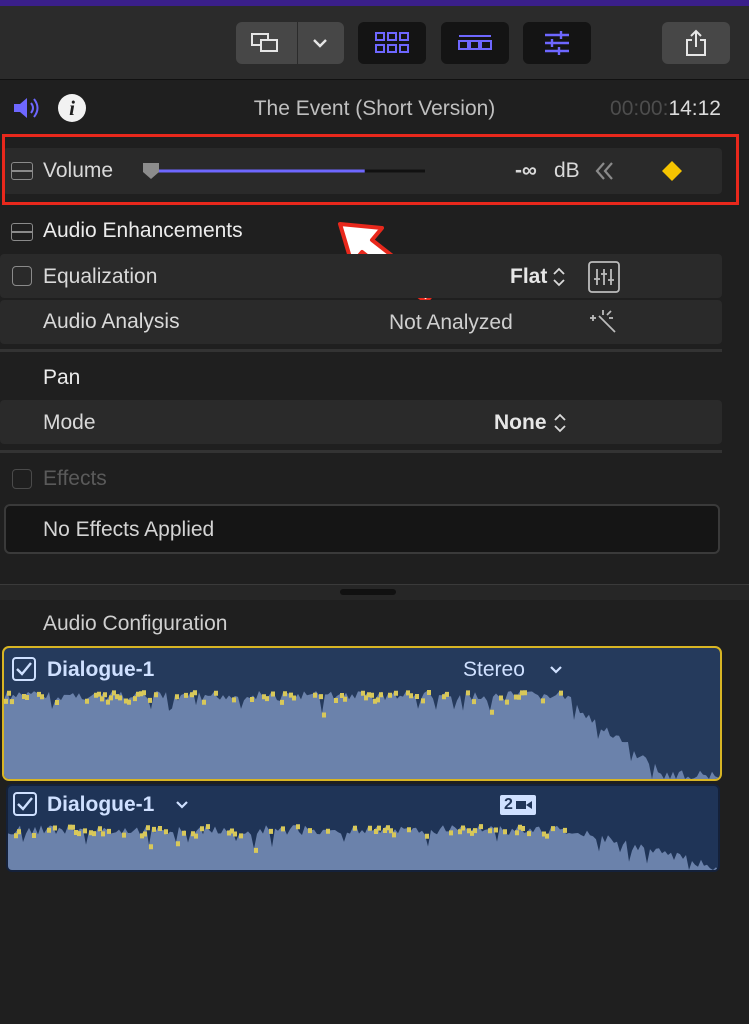 The height and width of the screenshot is (1024, 749). Describe the element at coordinates (374, 108) in the screenshot. I see `inspector-header: i The Event (Short Version) 00:00:14:12` at that location.